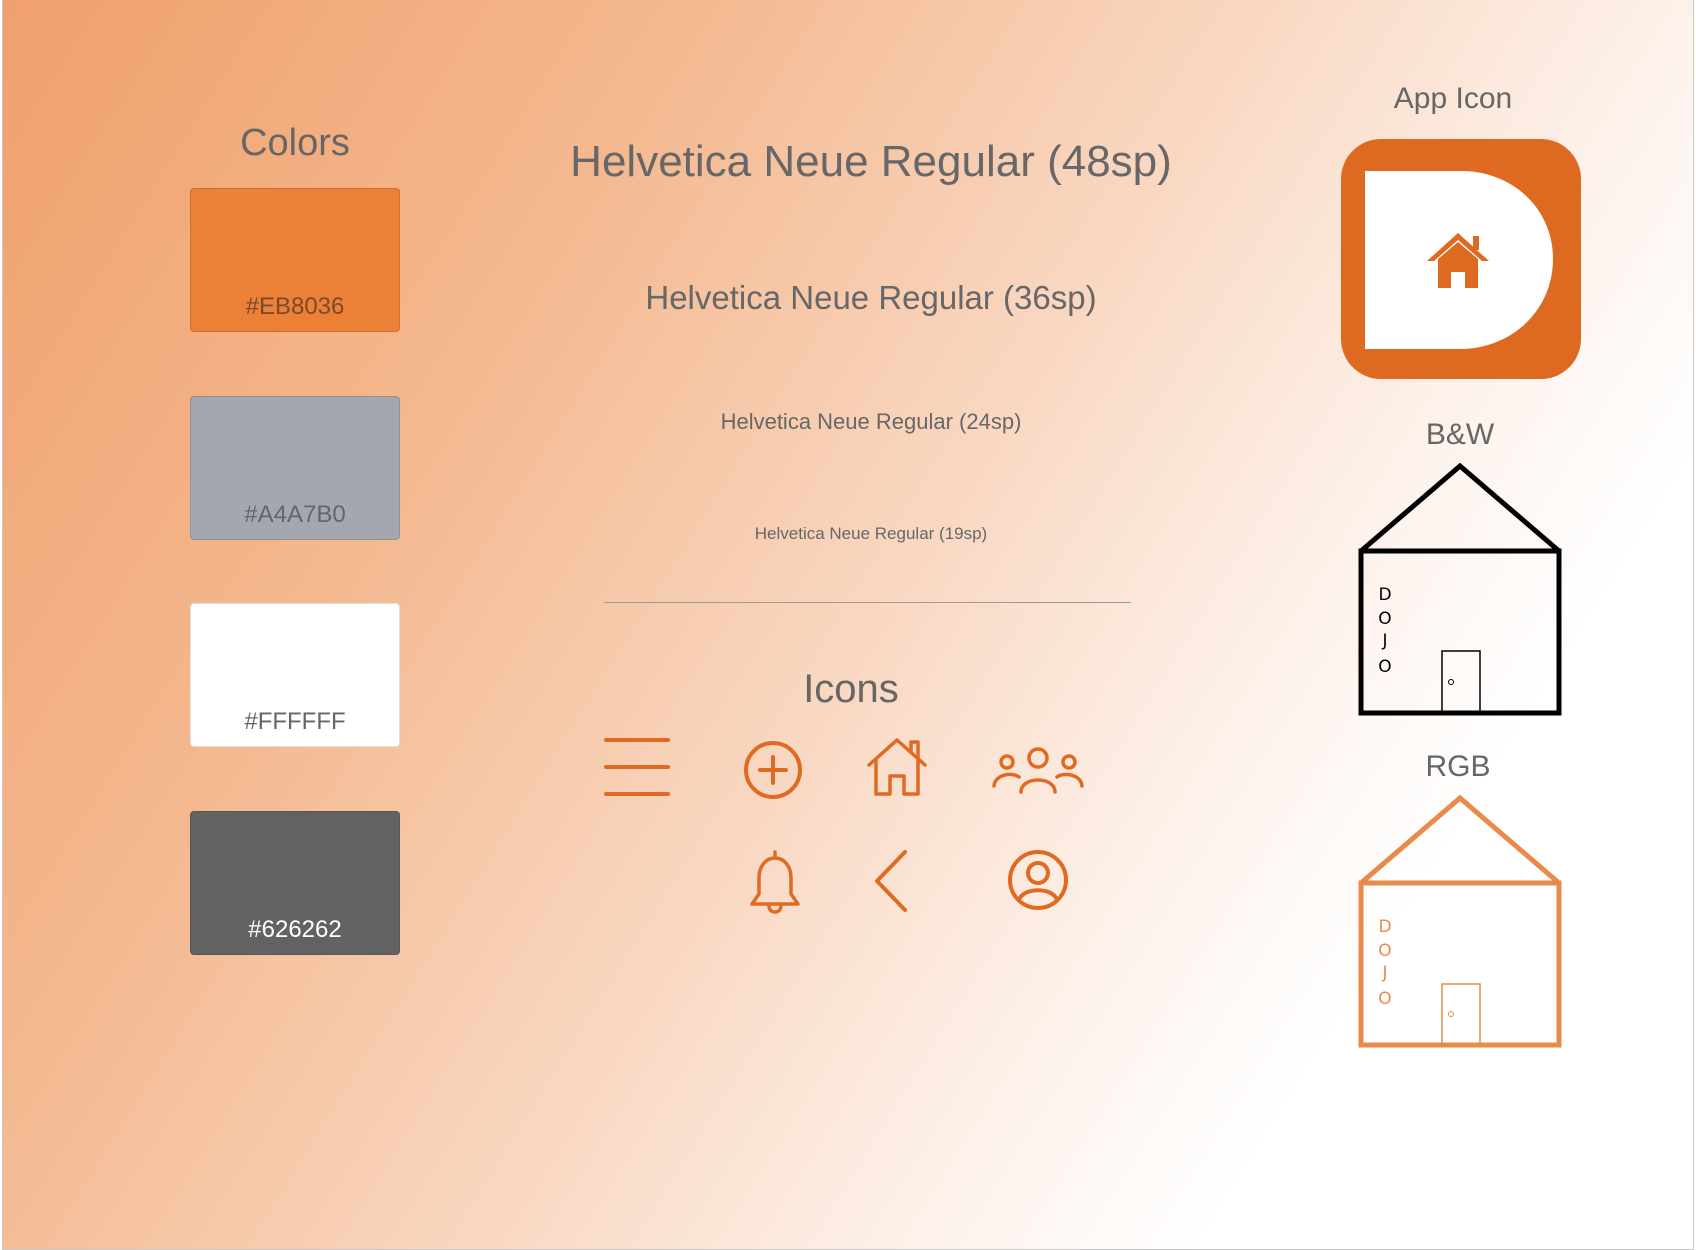  Describe the element at coordinates (1385, 619) in the screenshot. I see `bw-dojo-letter-o: O` at that location.